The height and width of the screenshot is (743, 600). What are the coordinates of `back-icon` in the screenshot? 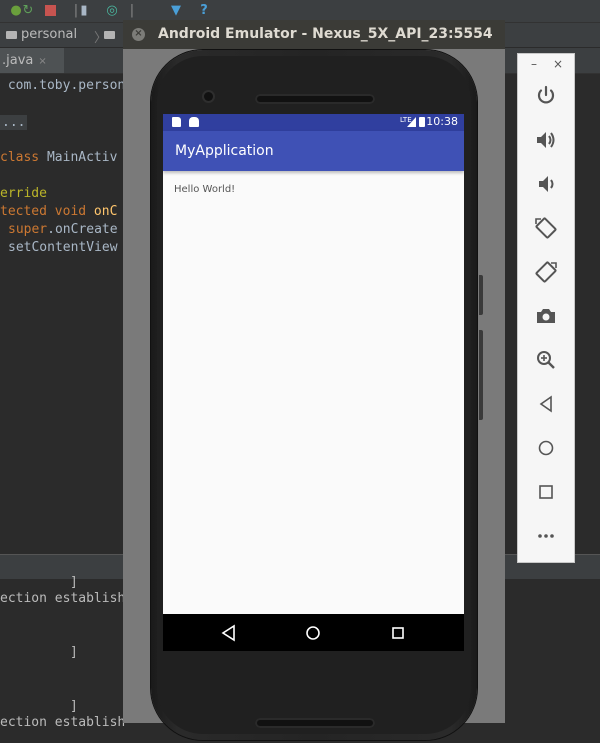 It's located at (546, 404).